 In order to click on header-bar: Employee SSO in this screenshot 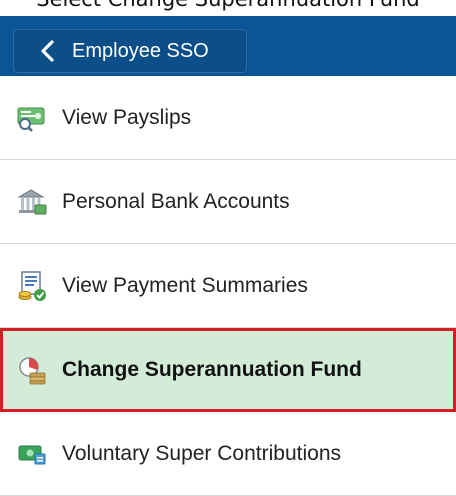, I will do `click(228, 46)`.